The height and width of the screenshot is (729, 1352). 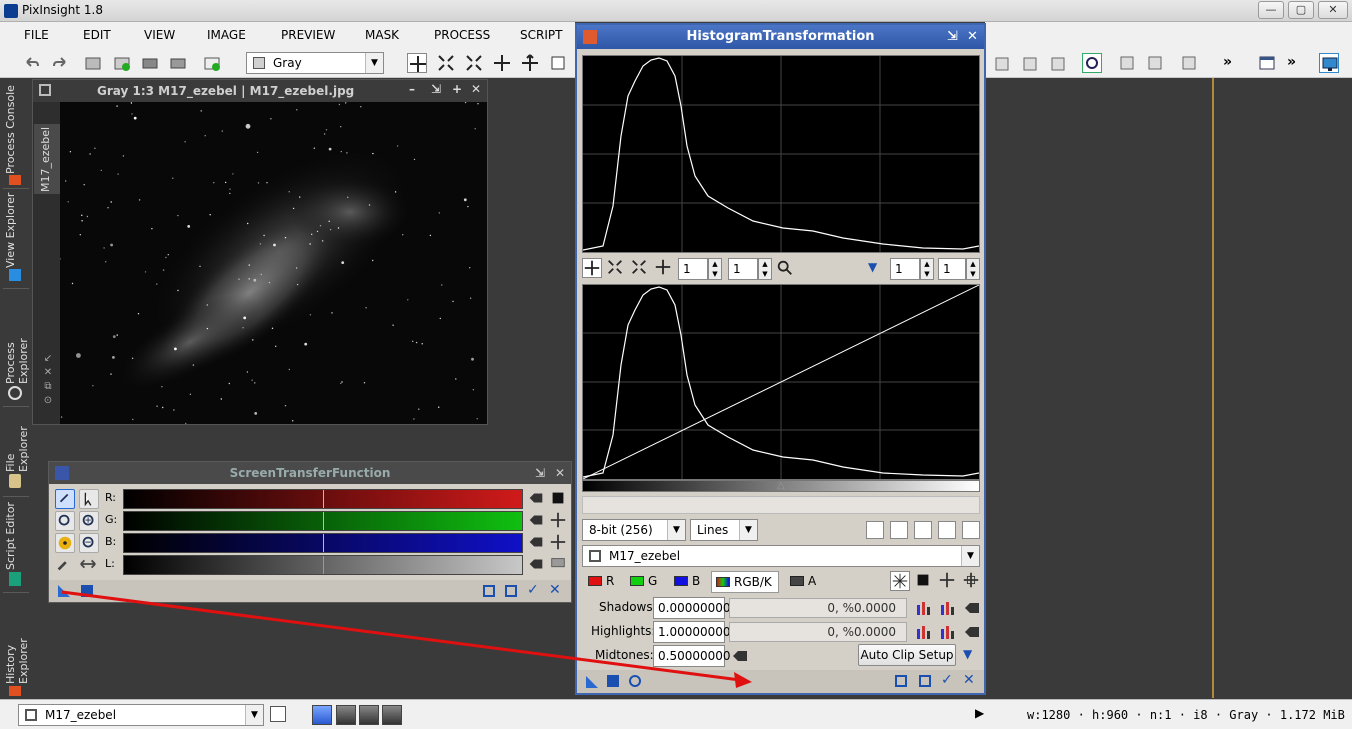 I want to click on grid-icon, so click(x=971, y=530).